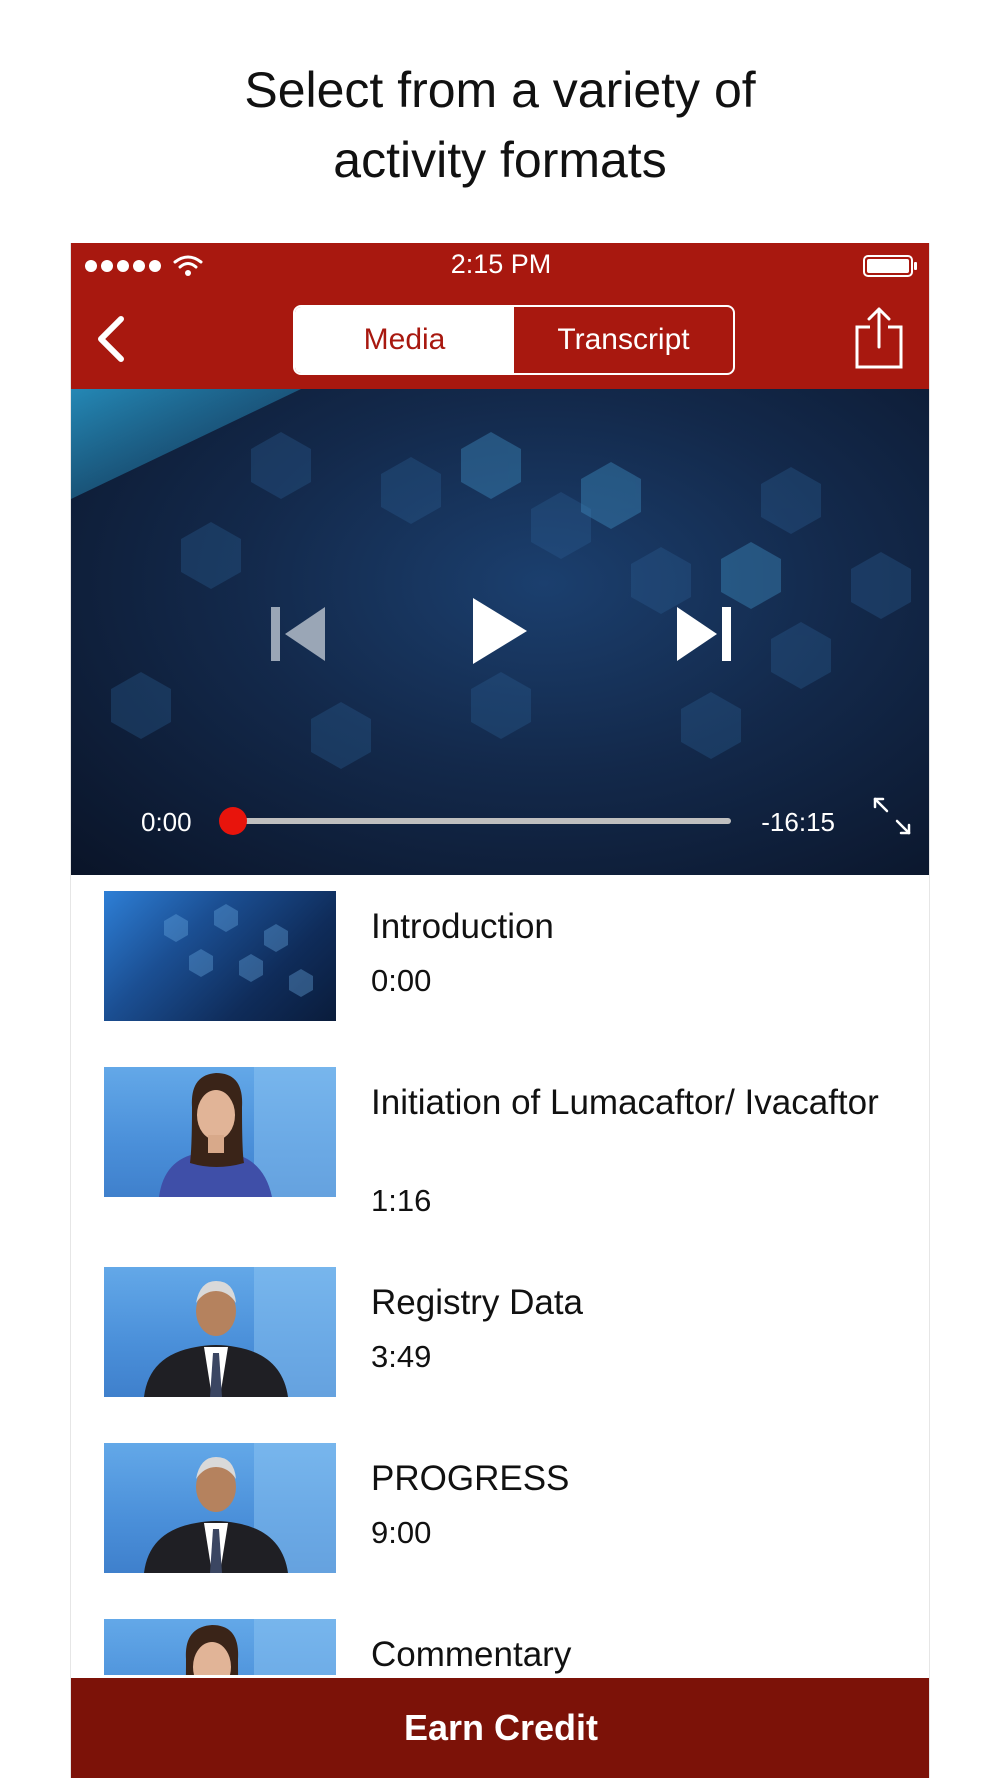 This screenshot has width=1000, height=1778. What do you see at coordinates (470, 1478) in the screenshot?
I see `chapter-title: PROGRESS` at bounding box center [470, 1478].